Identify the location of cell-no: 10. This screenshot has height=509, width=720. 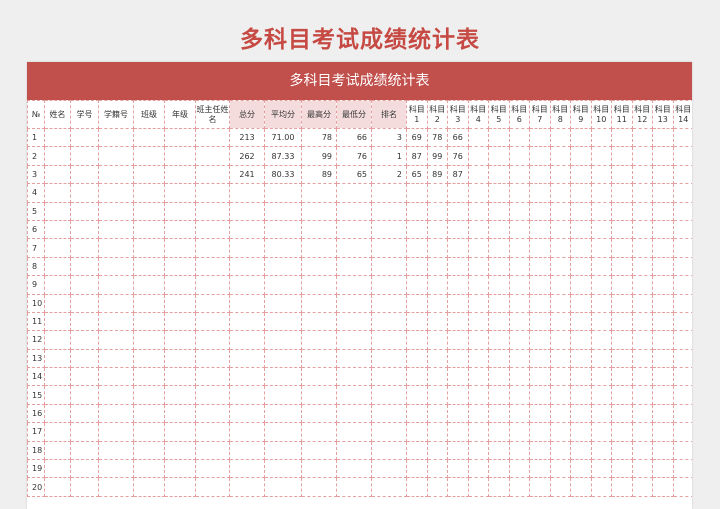
(36, 303).